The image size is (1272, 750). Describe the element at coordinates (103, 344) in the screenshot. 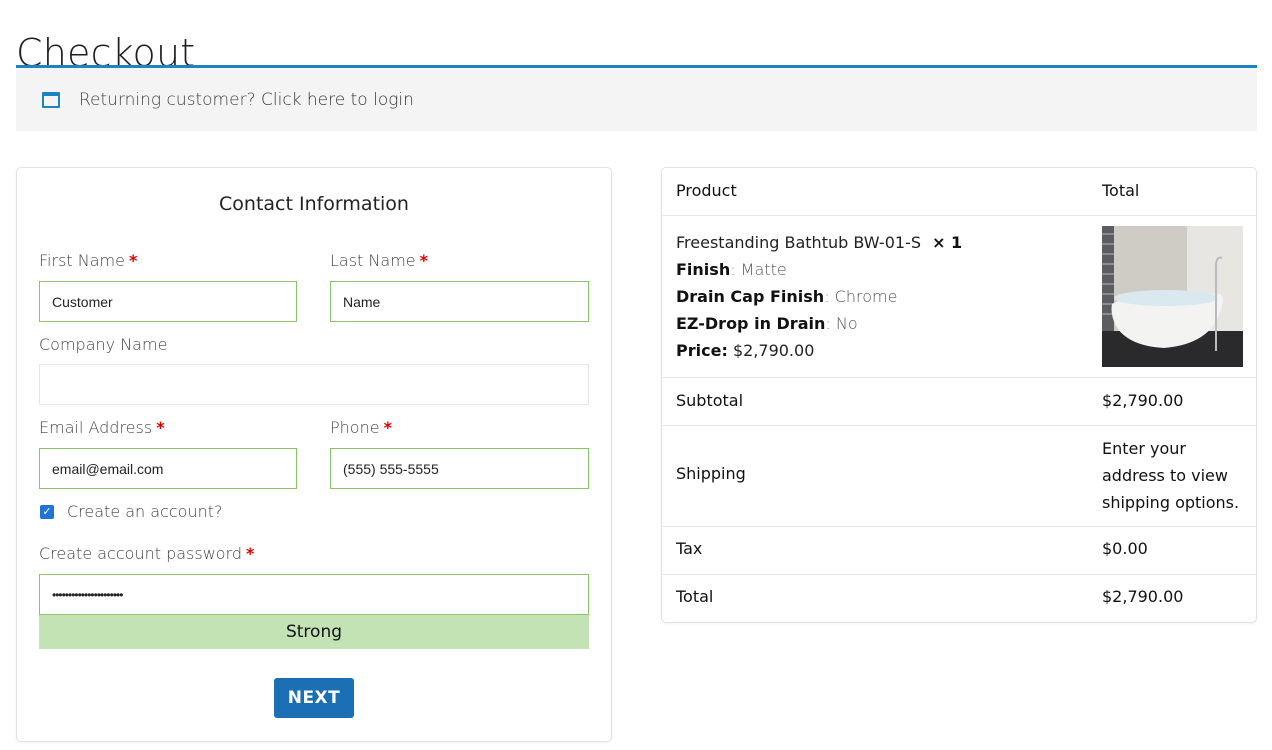

I see `company-name-label: Company Name` at that location.